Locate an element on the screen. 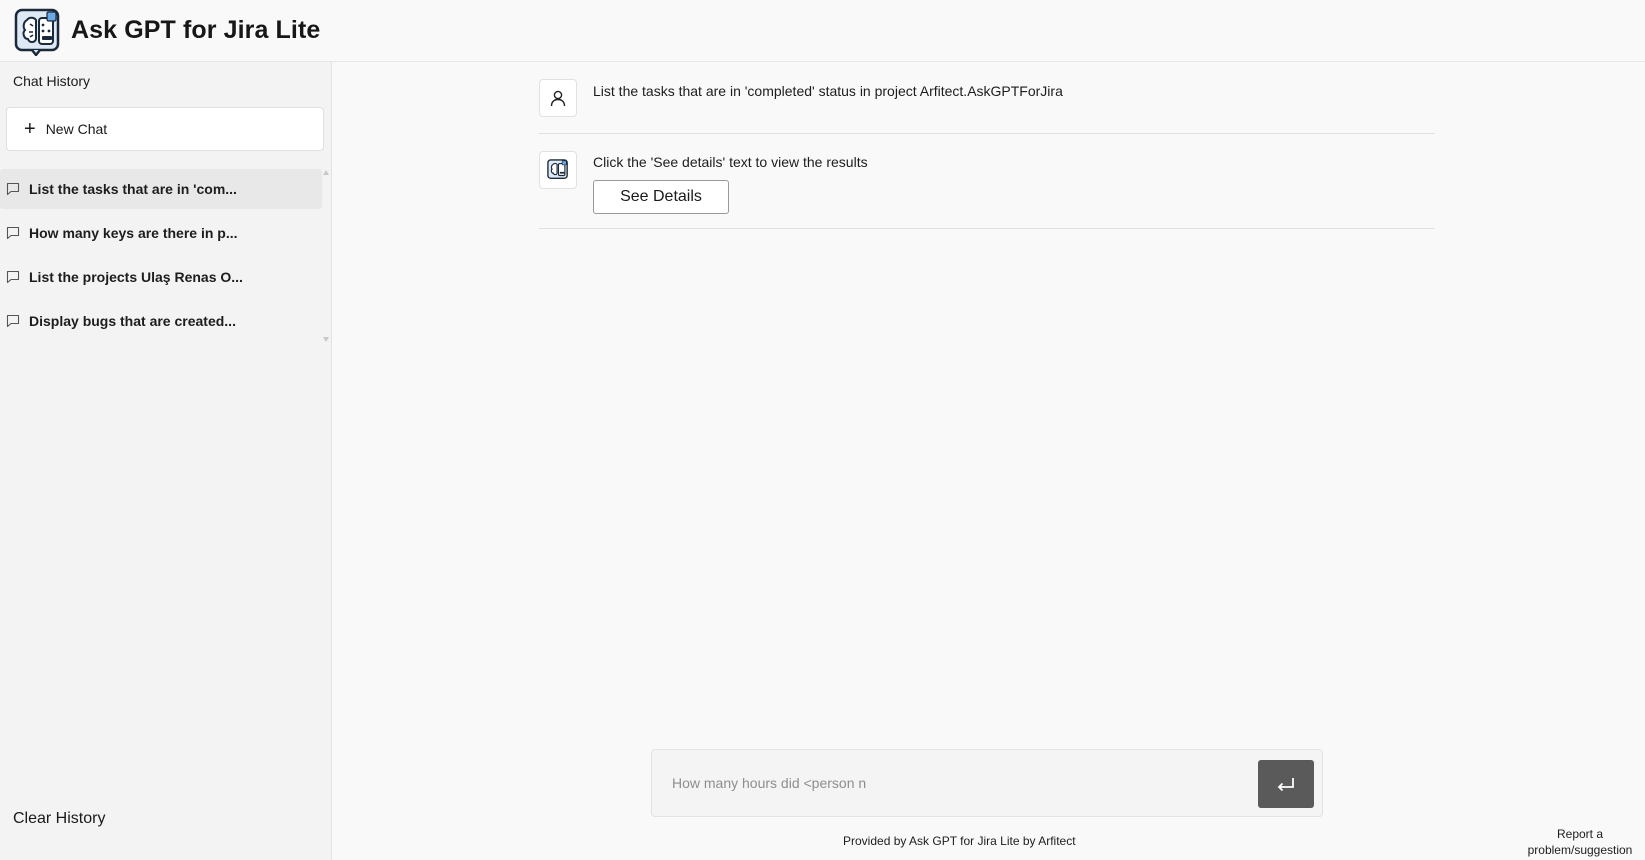 The height and width of the screenshot is (860, 1645). app-logo-icon is located at coordinates (37, 32).